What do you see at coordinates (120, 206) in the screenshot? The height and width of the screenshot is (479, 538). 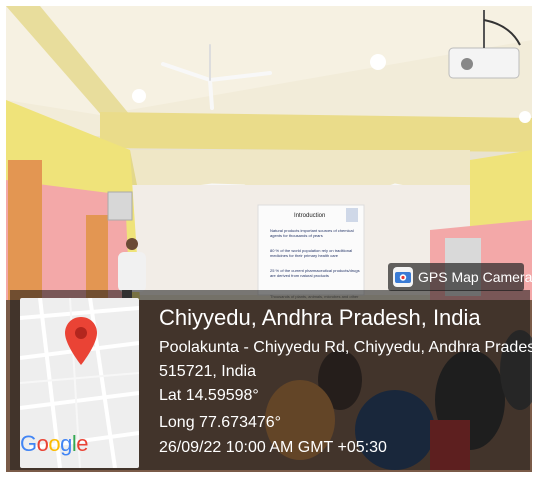 I see `air-conditioner` at bounding box center [120, 206].